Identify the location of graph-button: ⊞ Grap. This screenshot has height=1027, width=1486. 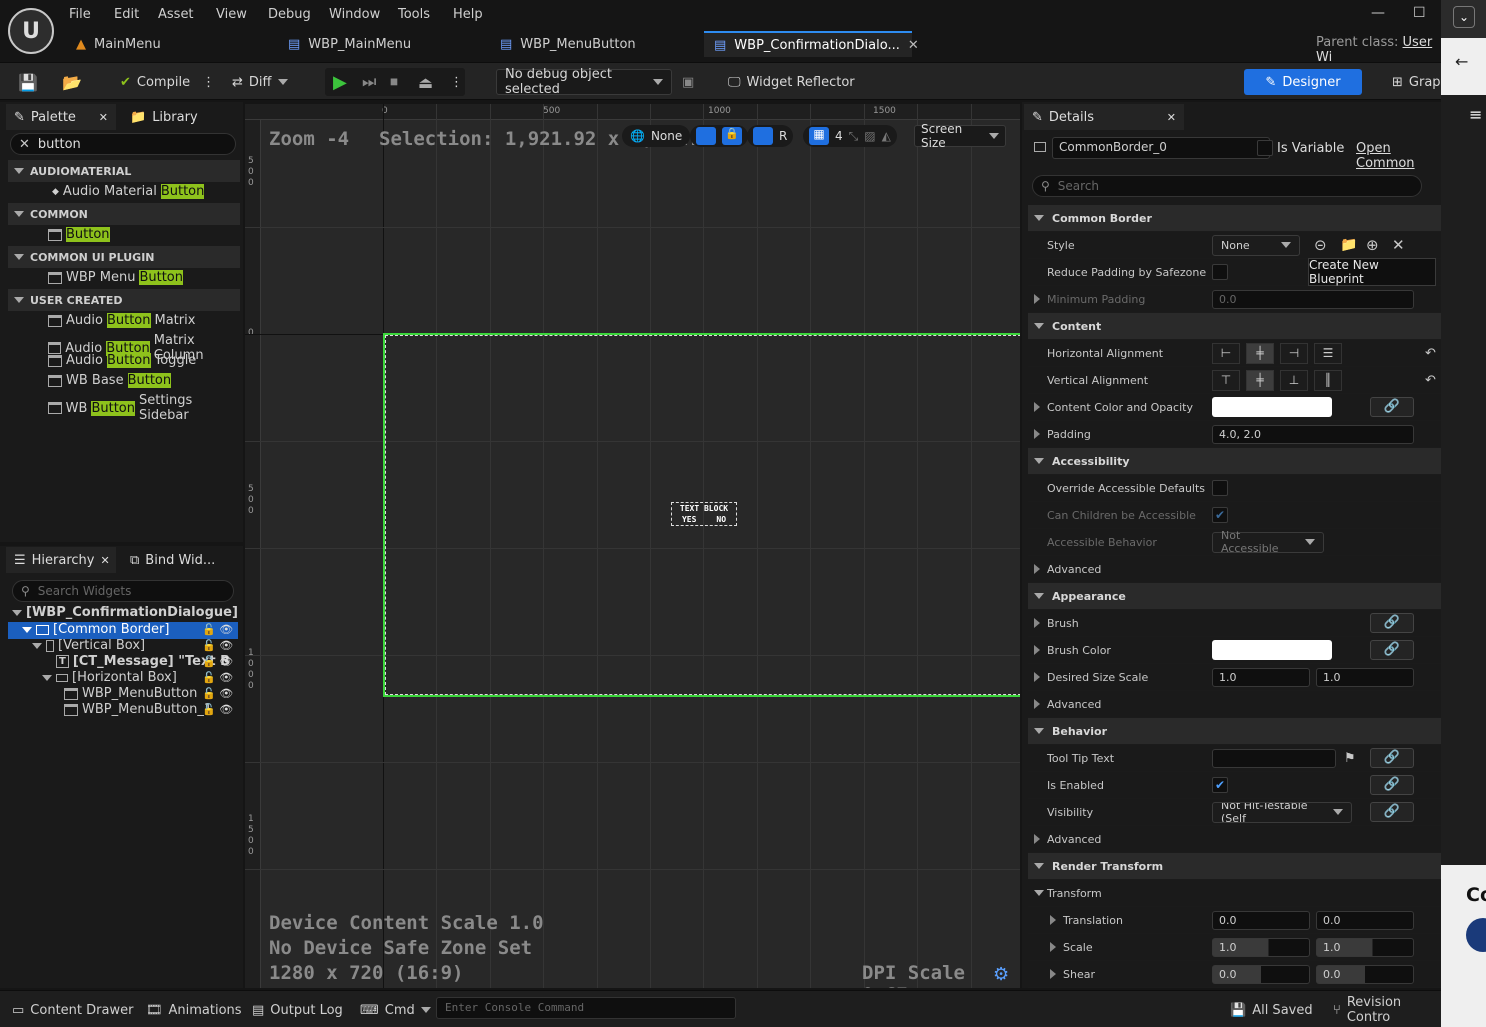
(1416, 82).